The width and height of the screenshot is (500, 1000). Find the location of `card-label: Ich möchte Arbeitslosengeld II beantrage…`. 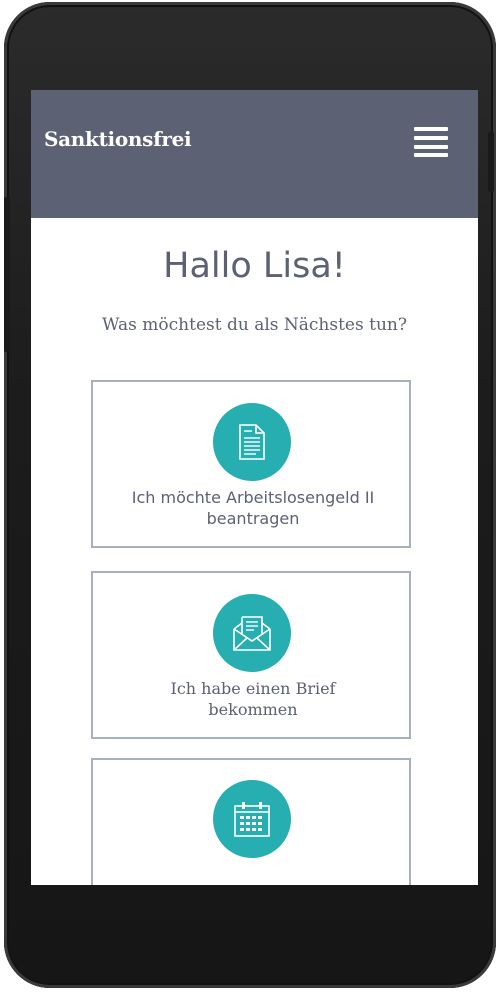

card-label: Ich möchte Arbeitslosengeld II beantrage… is located at coordinates (253, 508).